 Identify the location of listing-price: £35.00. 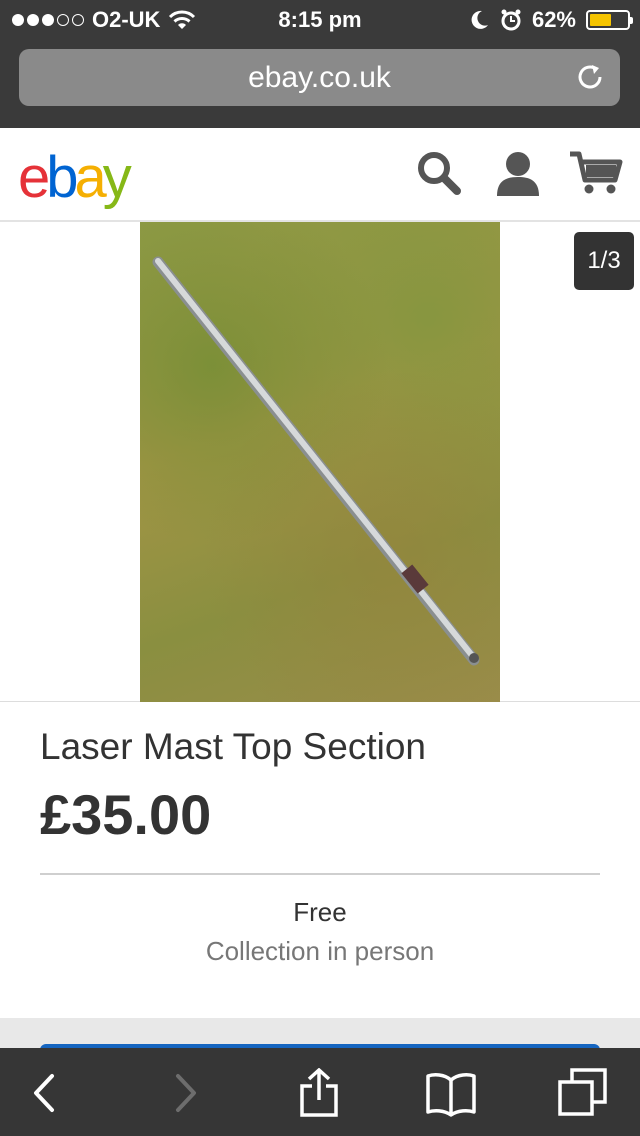
(126, 814).